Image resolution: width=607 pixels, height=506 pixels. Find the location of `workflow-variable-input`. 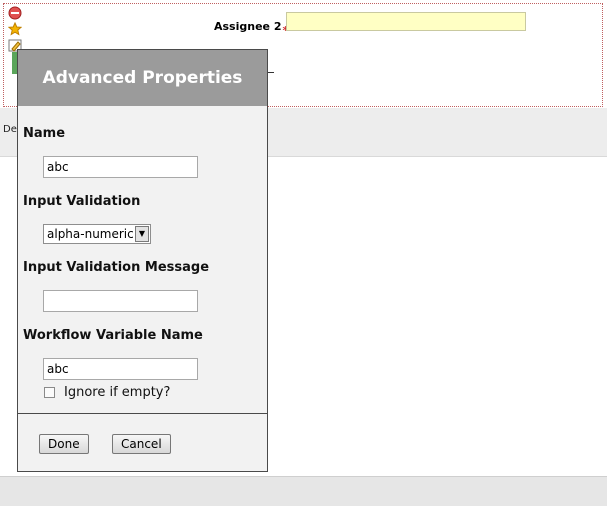

workflow-variable-input is located at coordinates (120, 369).